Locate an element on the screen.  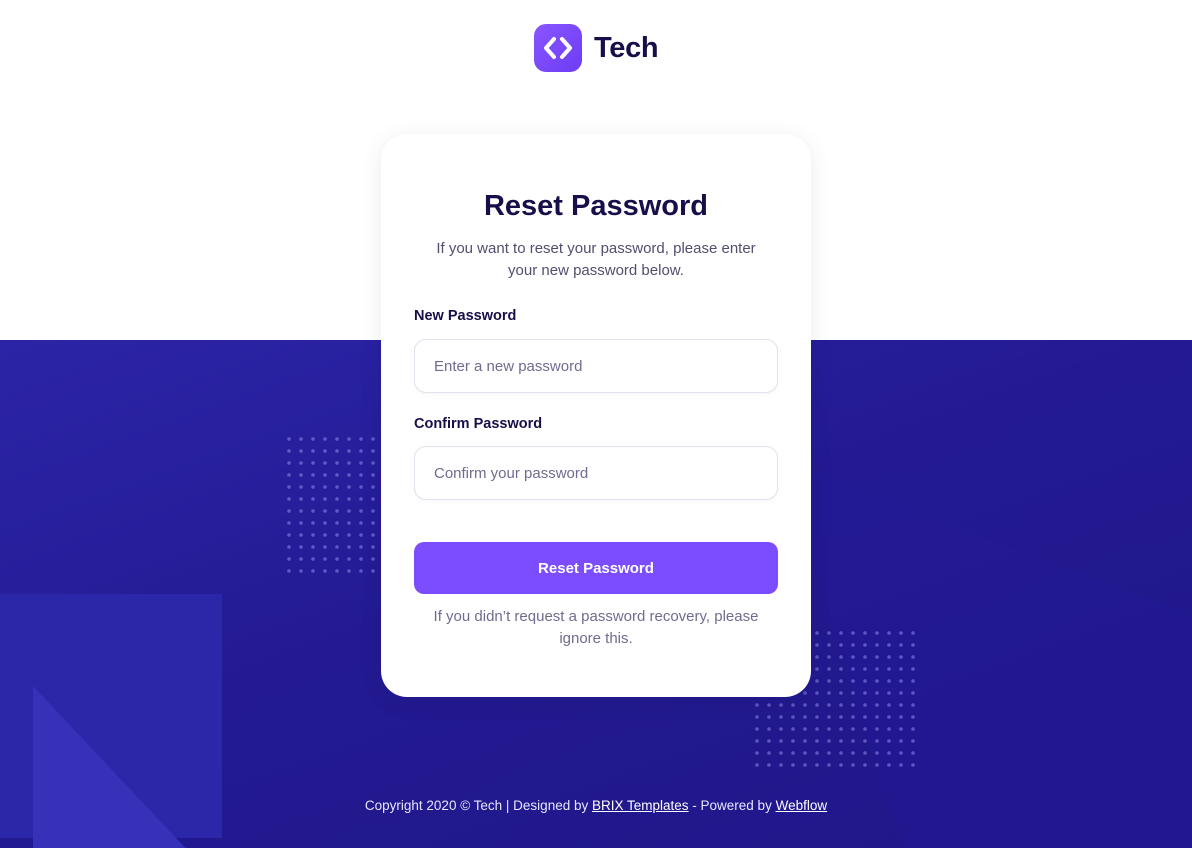
footer-copyright: Copyright 2020 © Tech | Designed by is located at coordinates (478, 805).